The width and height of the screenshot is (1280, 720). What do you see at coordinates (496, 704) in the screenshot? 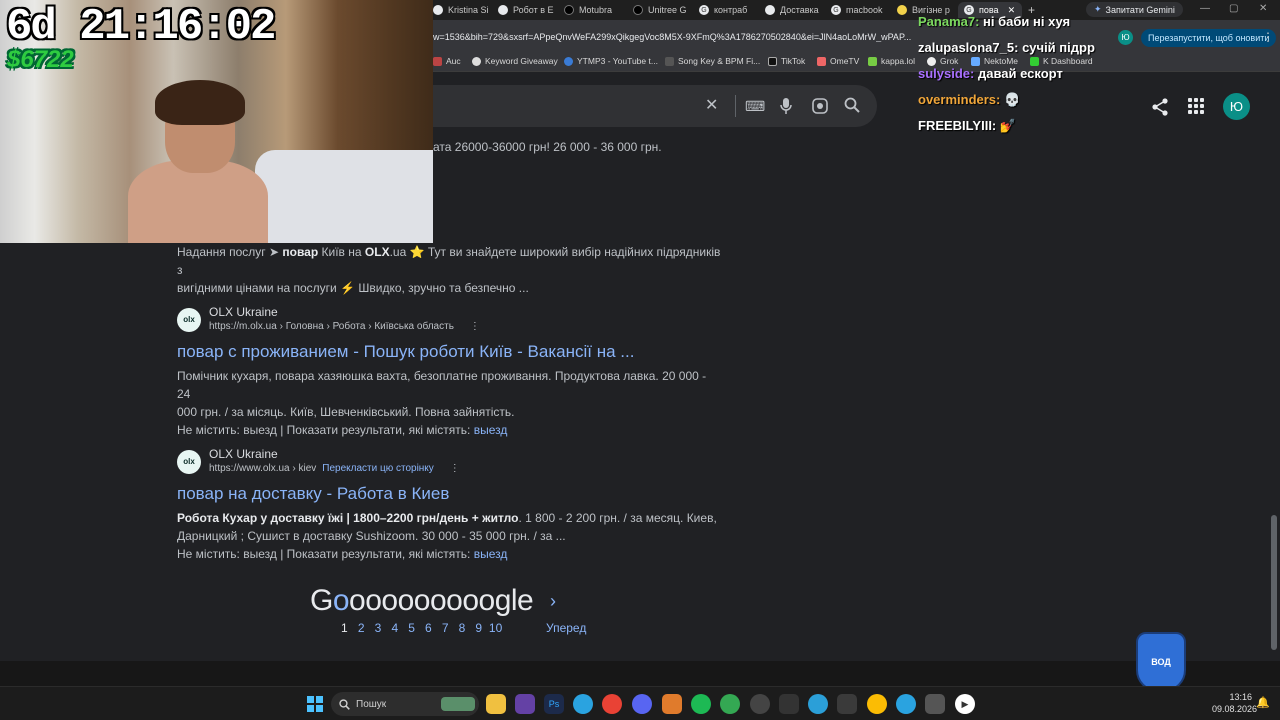
I see `file-explorer-icon` at bounding box center [496, 704].